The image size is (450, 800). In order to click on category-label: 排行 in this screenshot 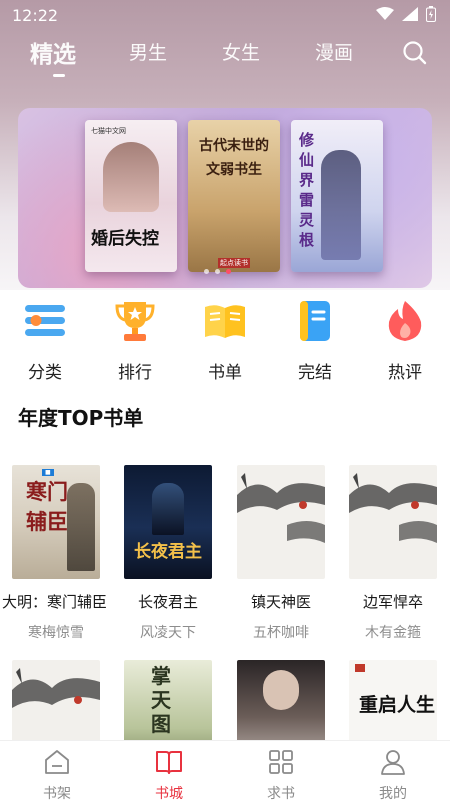, I will do `click(135, 373)`.